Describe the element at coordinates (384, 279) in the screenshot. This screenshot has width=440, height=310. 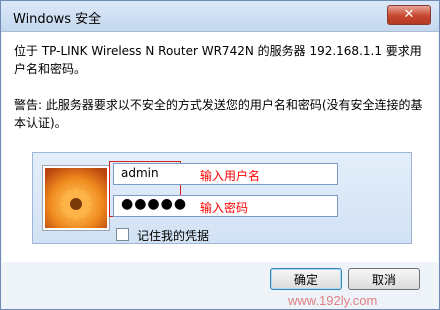
I see `cancel-button: 取消` at that location.